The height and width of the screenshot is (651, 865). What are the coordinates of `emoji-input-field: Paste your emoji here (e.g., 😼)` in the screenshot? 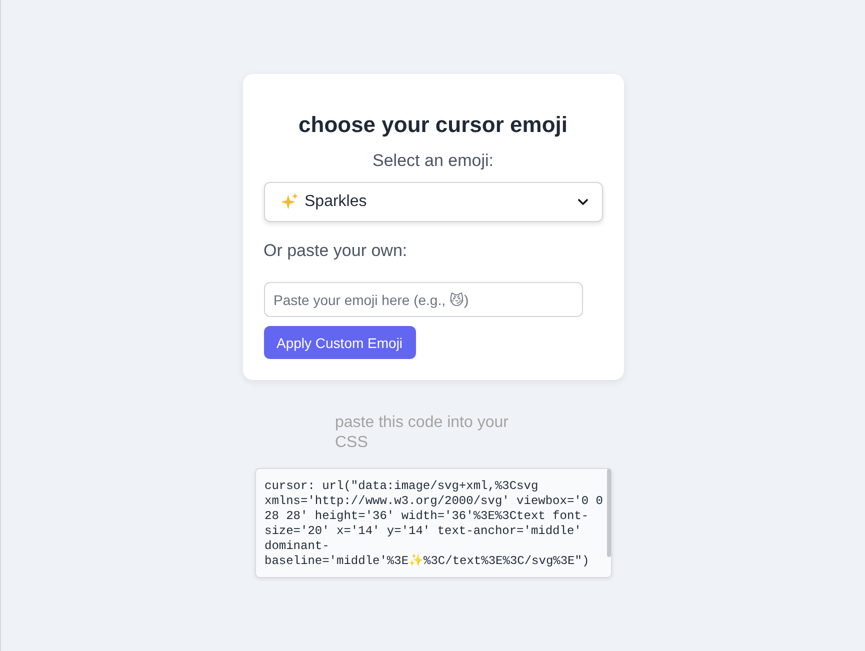 It's located at (423, 299).